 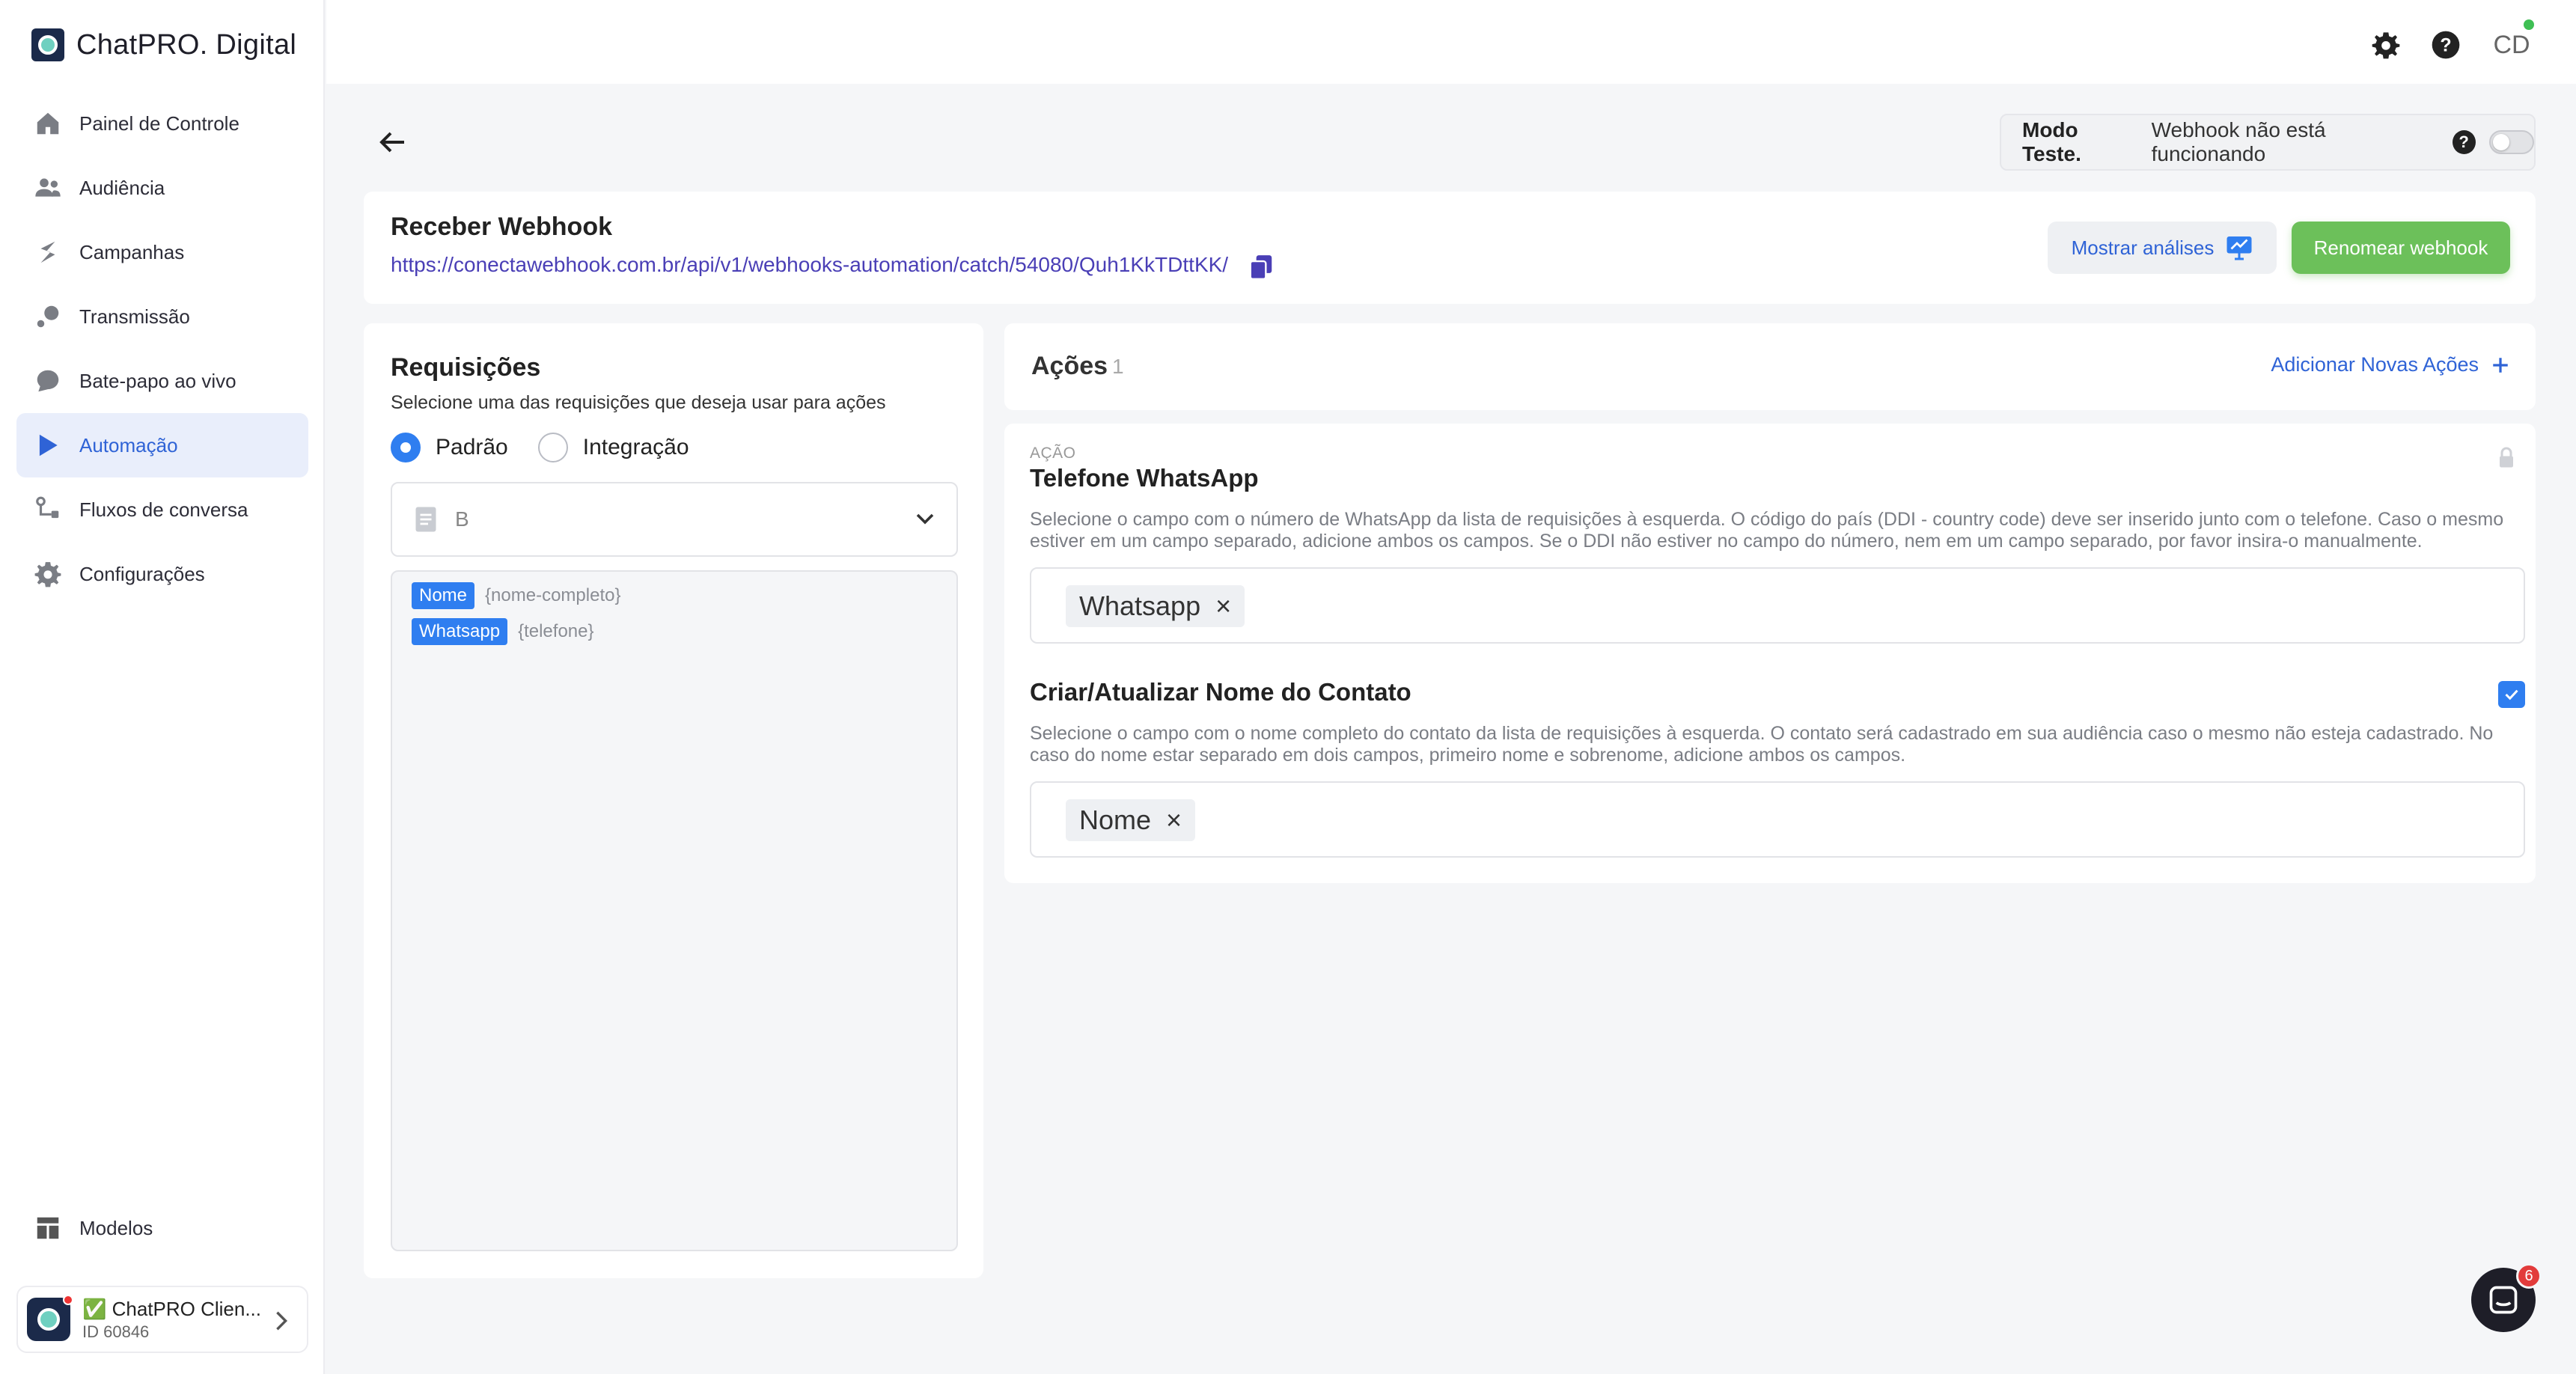 What do you see at coordinates (674, 519) in the screenshot?
I see `request-select: B` at bounding box center [674, 519].